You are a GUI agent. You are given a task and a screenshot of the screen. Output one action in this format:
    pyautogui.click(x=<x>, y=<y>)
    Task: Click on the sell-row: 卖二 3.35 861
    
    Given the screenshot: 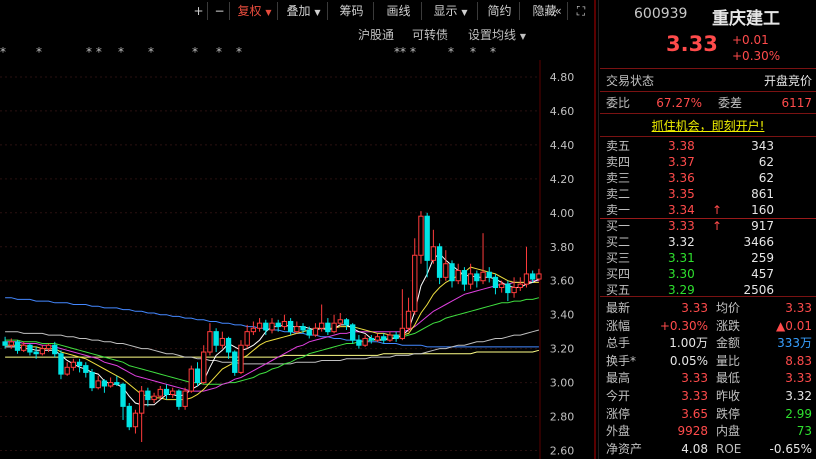 What is the action you would take?
    pyautogui.click(x=709, y=194)
    